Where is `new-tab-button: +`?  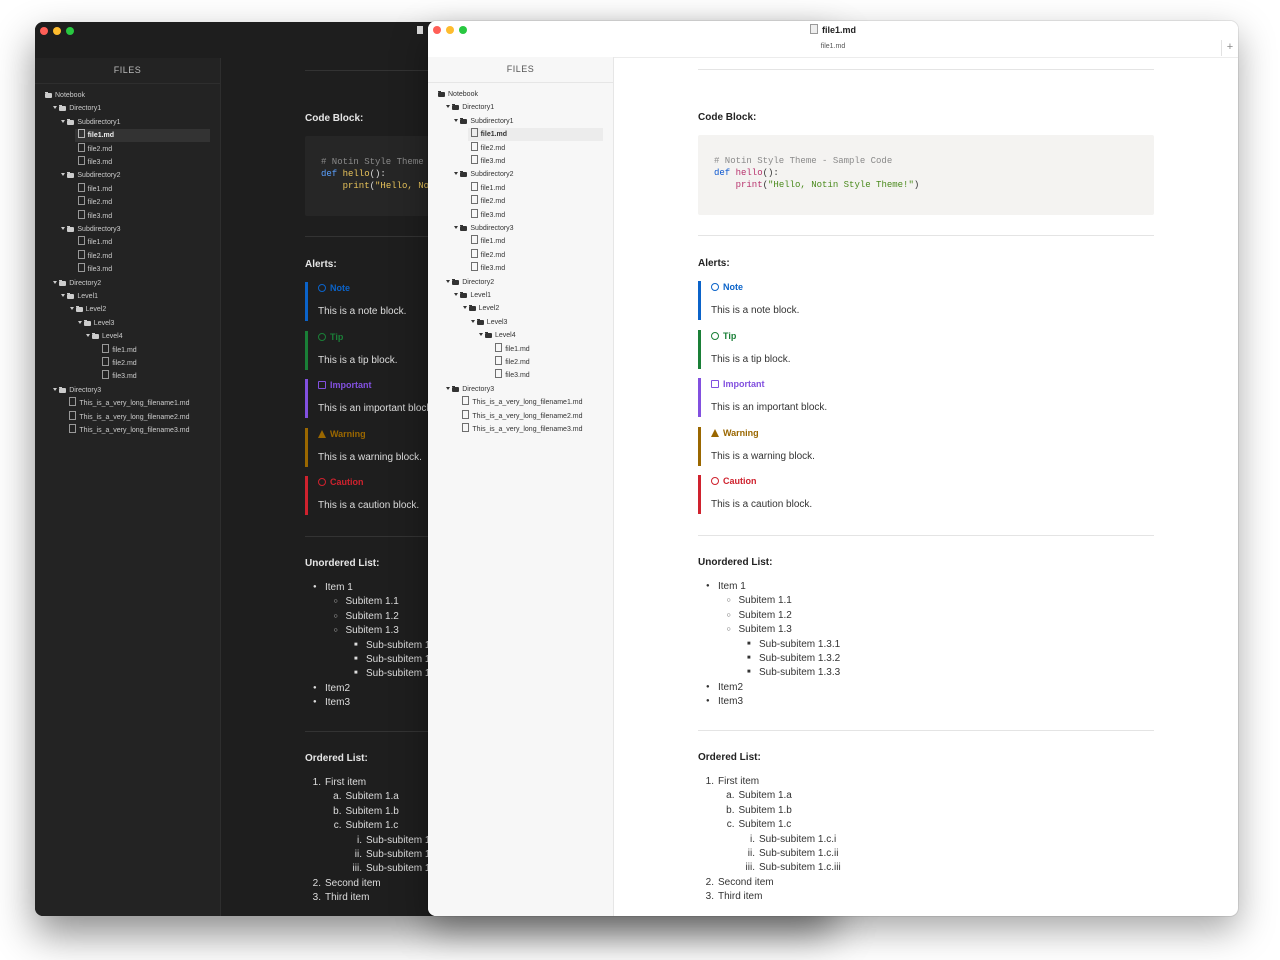
new-tab-button: + is located at coordinates (1229, 48).